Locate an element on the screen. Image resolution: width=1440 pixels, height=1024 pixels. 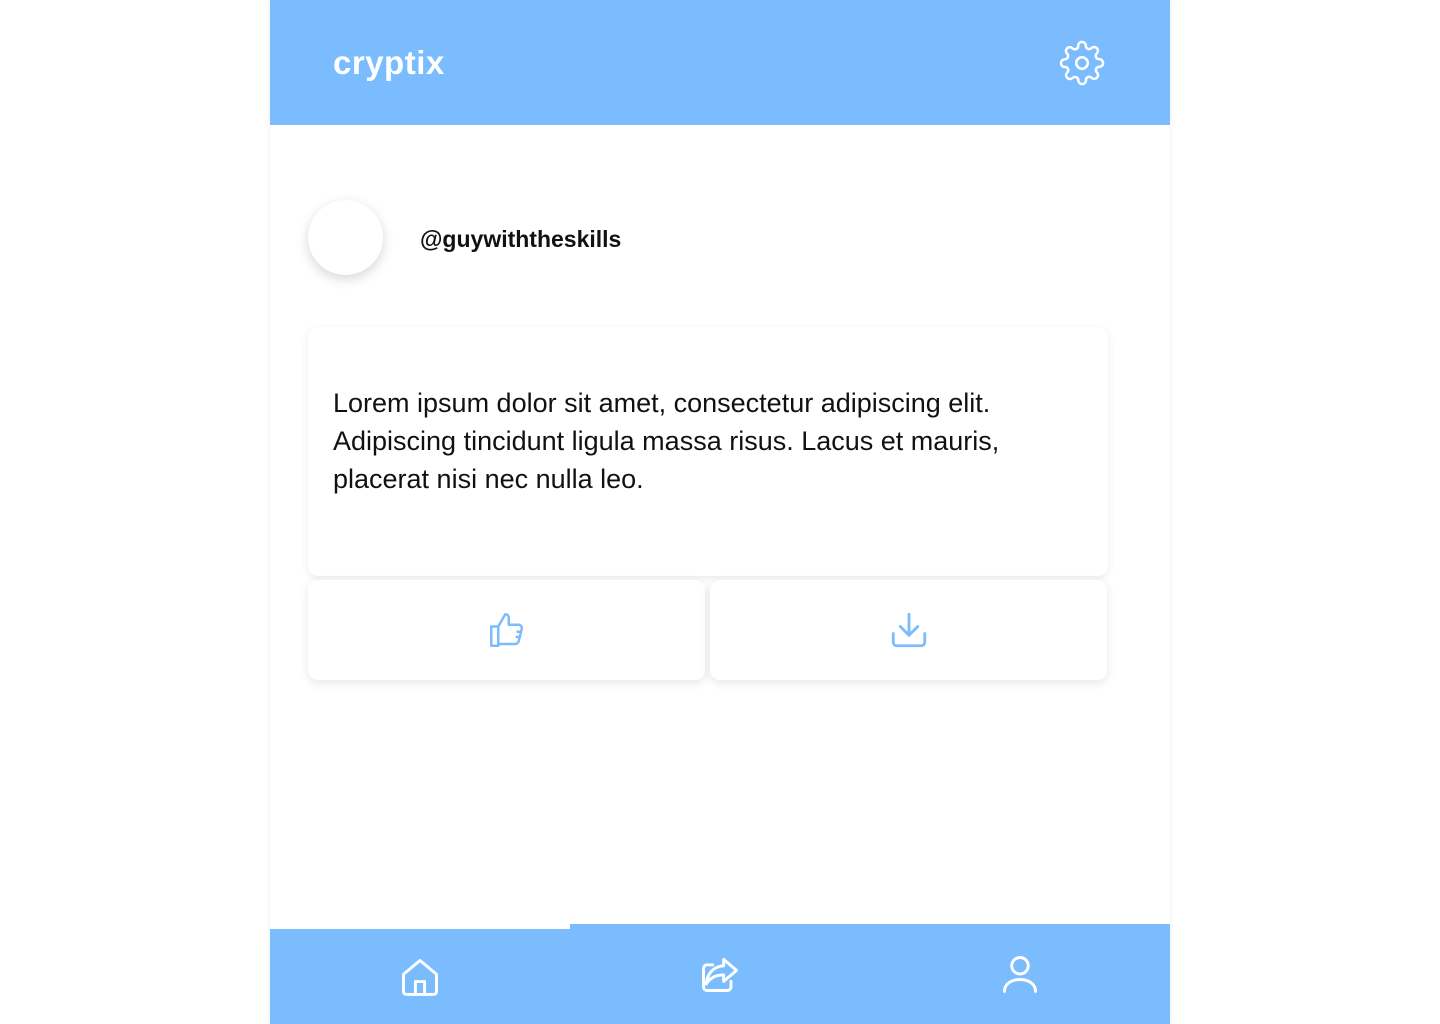
like-button is located at coordinates (506, 630).